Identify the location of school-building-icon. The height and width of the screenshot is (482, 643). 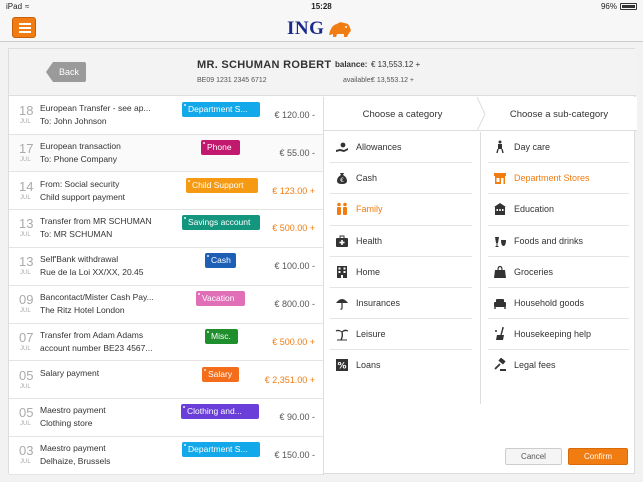
(500, 209).